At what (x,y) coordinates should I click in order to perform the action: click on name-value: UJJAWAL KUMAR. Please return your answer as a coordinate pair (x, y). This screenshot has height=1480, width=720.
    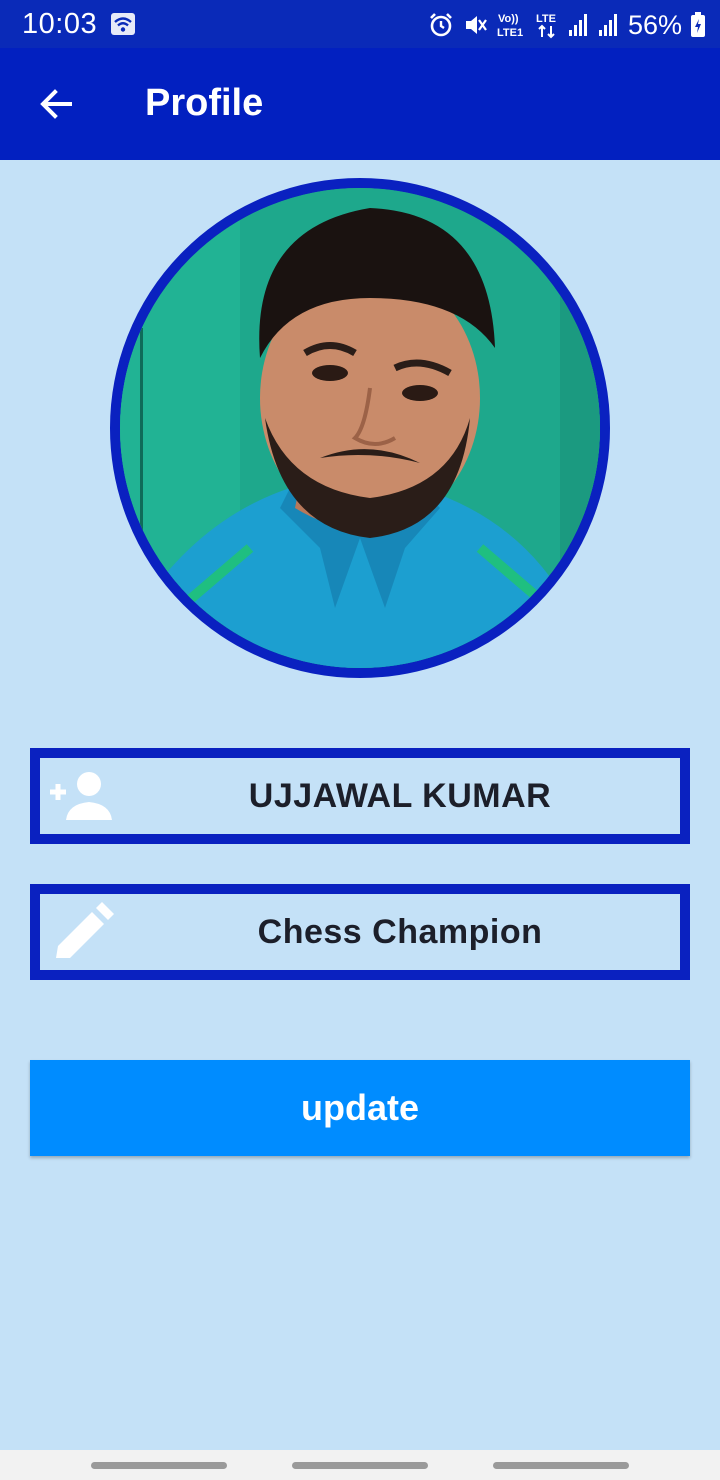
    Looking at the image, I should click on (400, 795).